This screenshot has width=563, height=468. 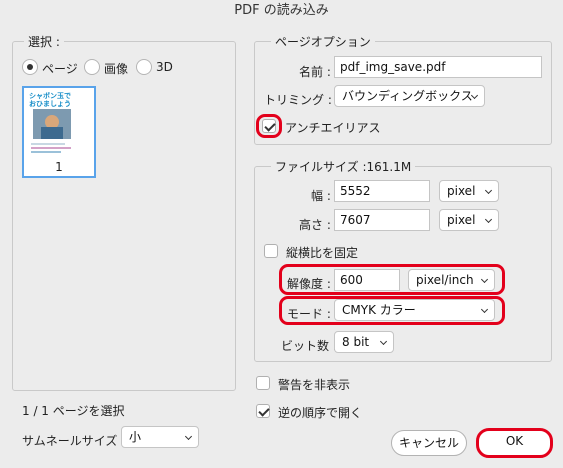 I want to click on thumbnail-image: シャボン玉で おひましょう, so click(x=59, y=123).